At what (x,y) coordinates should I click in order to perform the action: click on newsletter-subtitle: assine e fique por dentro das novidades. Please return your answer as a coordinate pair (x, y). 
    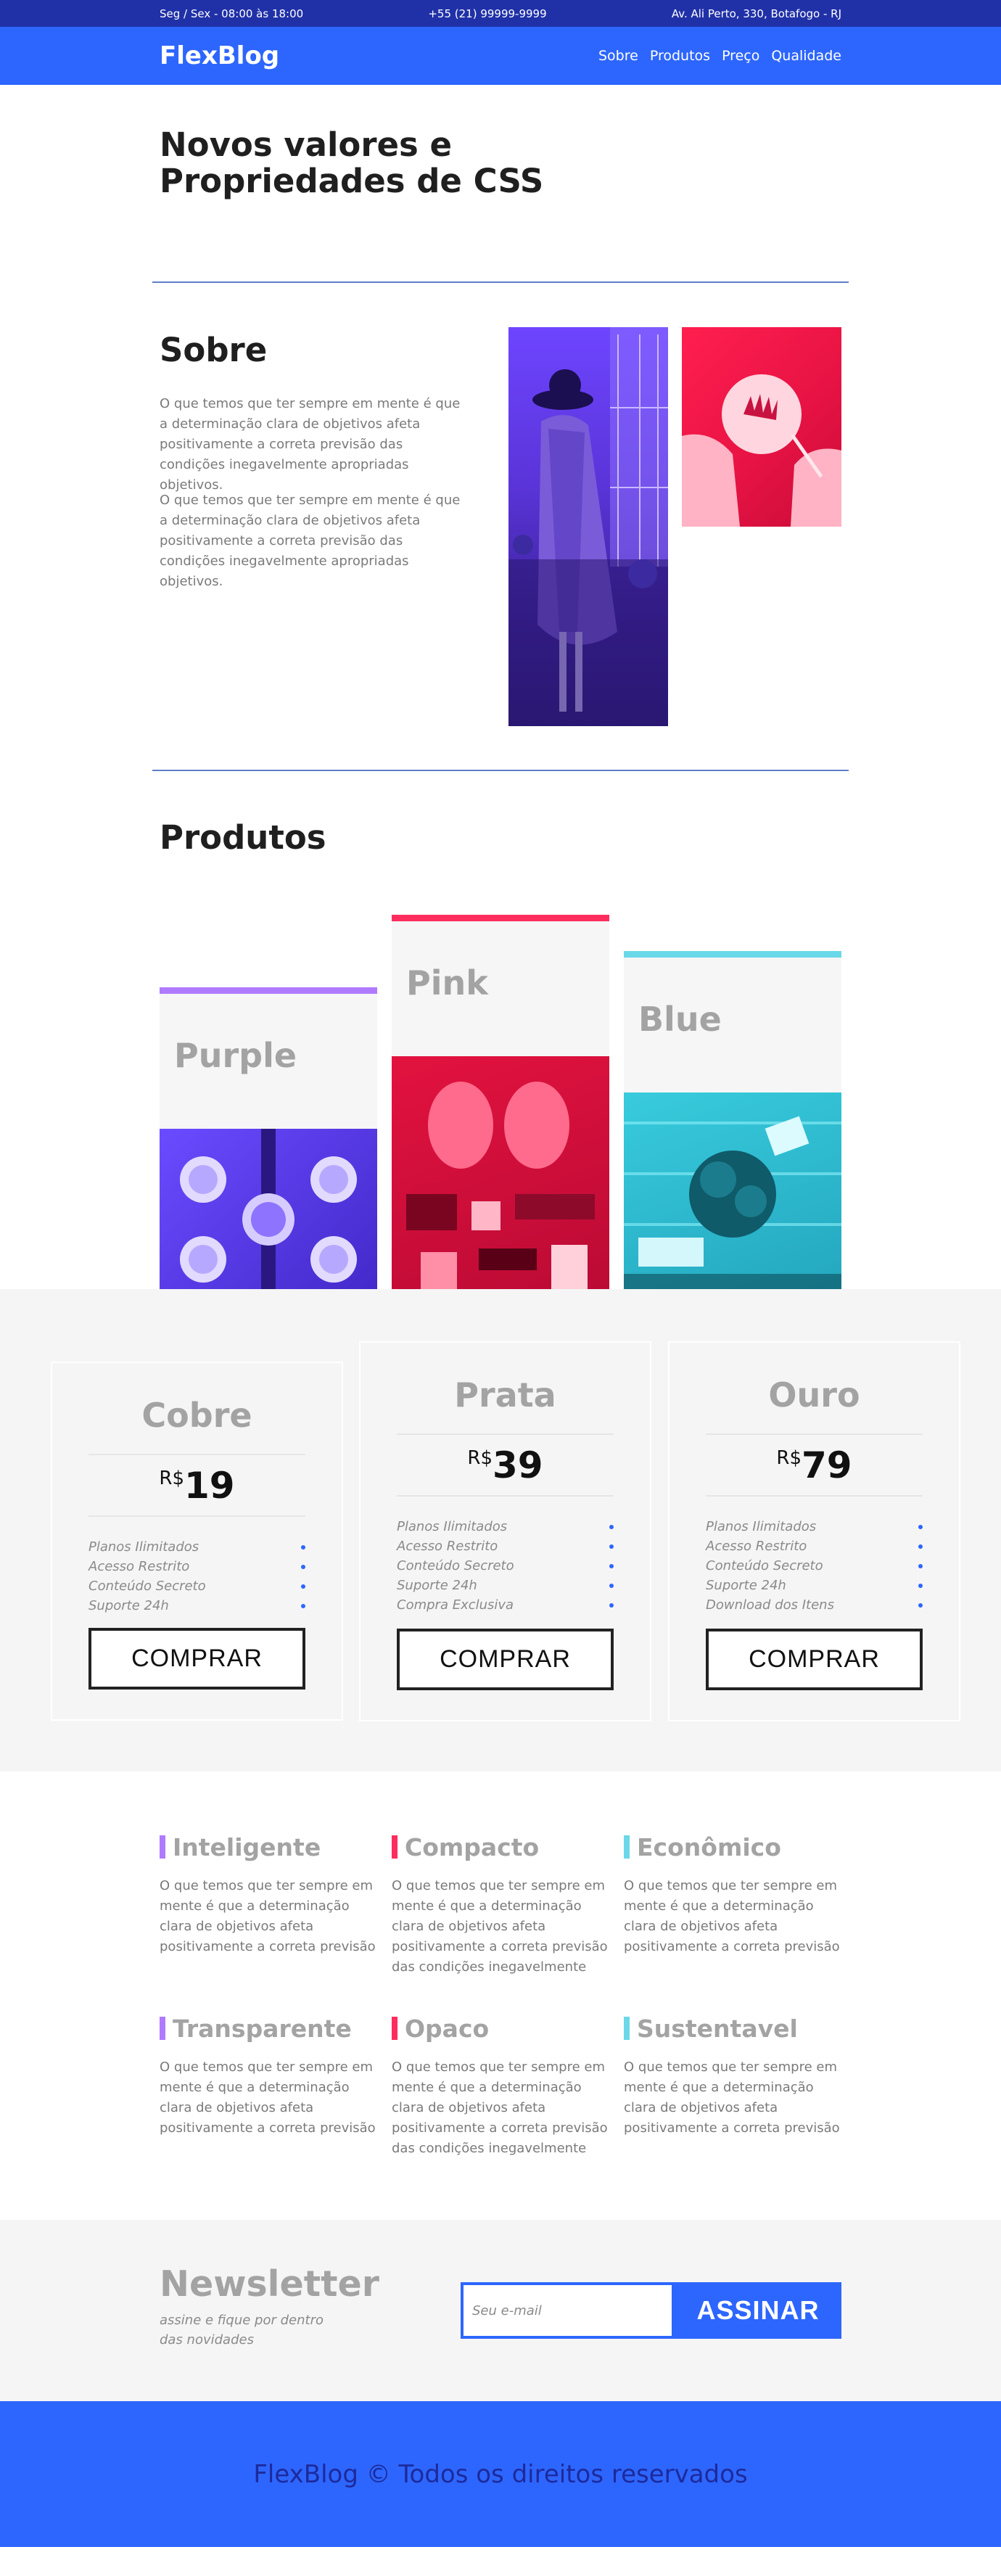
    Looking at the image, I should click on (242, 2330).